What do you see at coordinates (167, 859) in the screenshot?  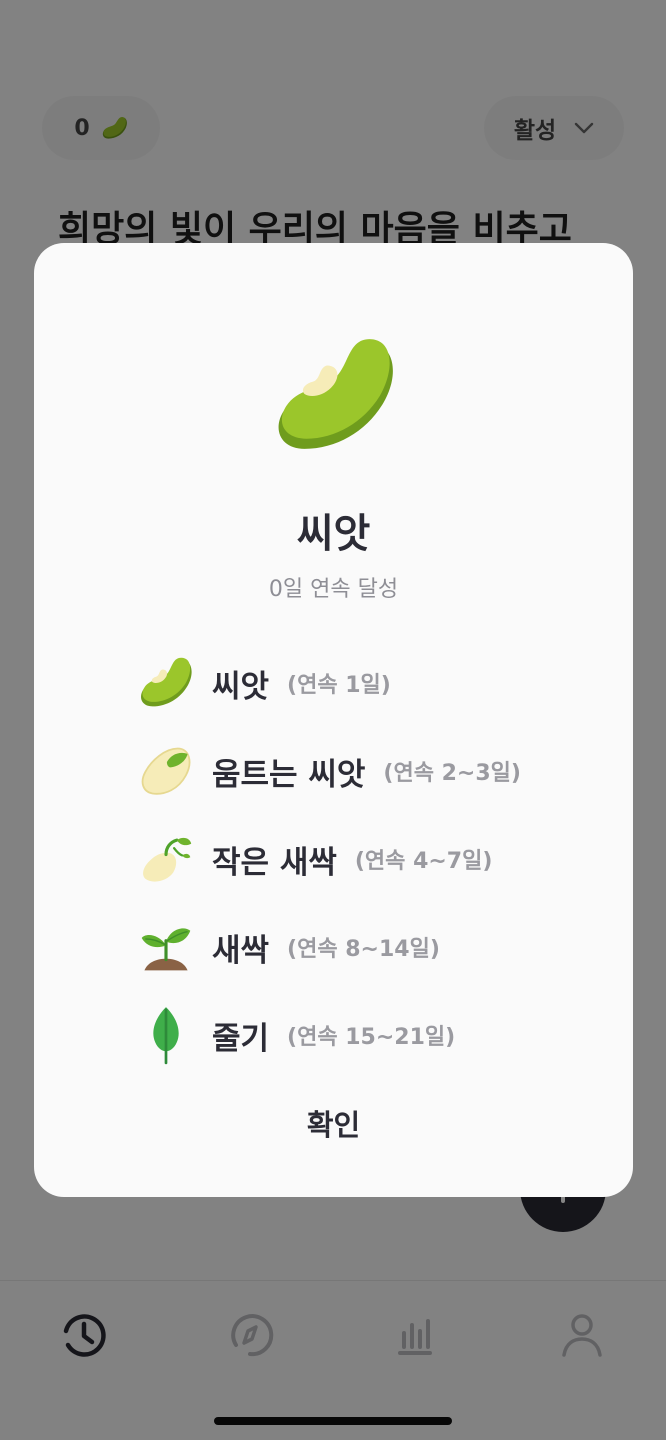 I see `small-sprout-icon` at bounding box center [167, 859].